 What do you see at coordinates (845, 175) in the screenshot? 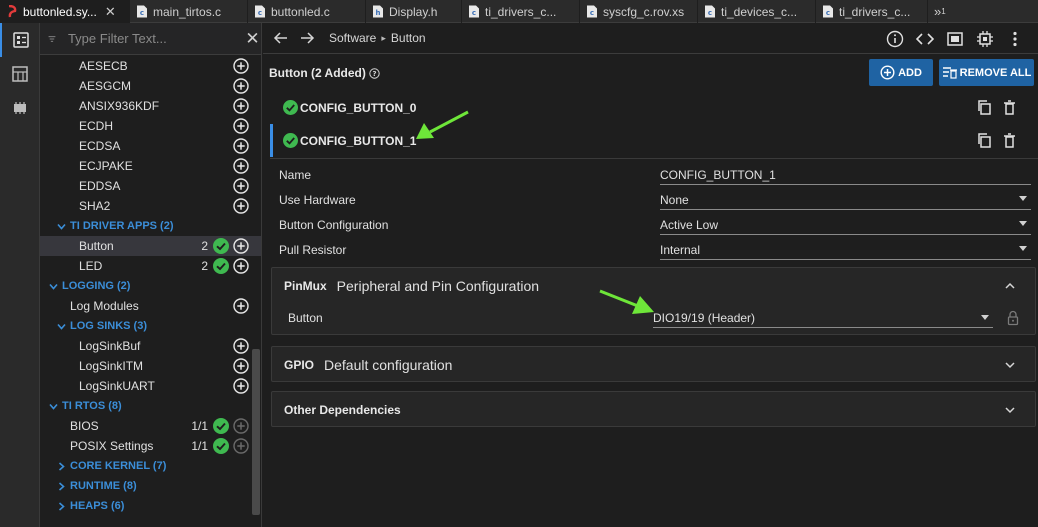
I see `name-field: CONFIG_BUTTON_1` at bounding box center [845, 175].